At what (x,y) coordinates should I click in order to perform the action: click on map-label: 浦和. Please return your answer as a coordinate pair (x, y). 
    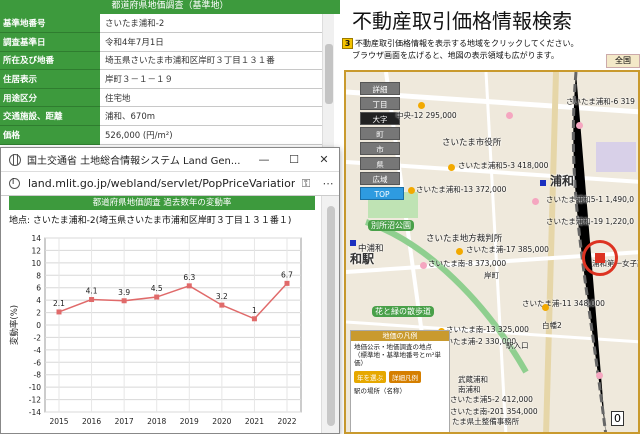
    Looking at the image, I should click on (562, 180).